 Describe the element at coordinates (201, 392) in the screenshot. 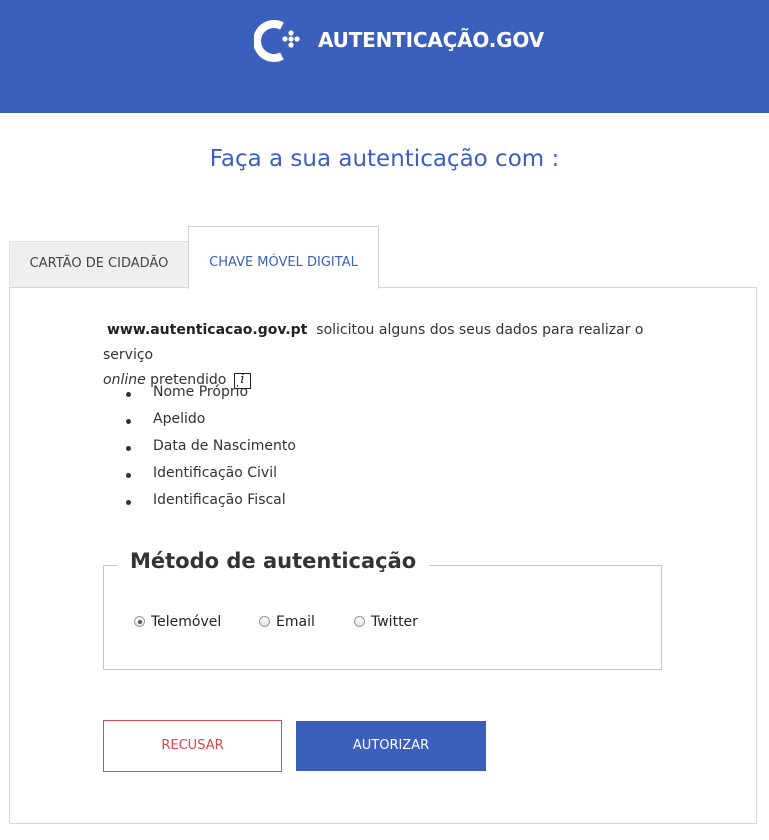

I see `field-label: Nome Próprio` at that location.